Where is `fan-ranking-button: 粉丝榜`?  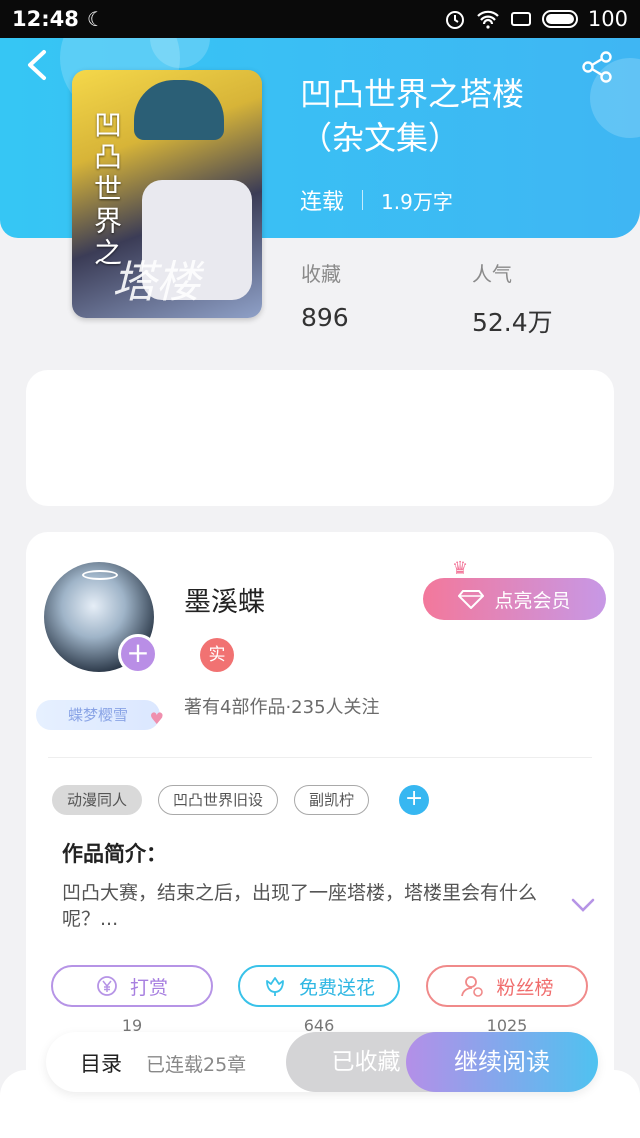 fan-ranking-button: 粉丝榜 is located at coordinates (507, 986).